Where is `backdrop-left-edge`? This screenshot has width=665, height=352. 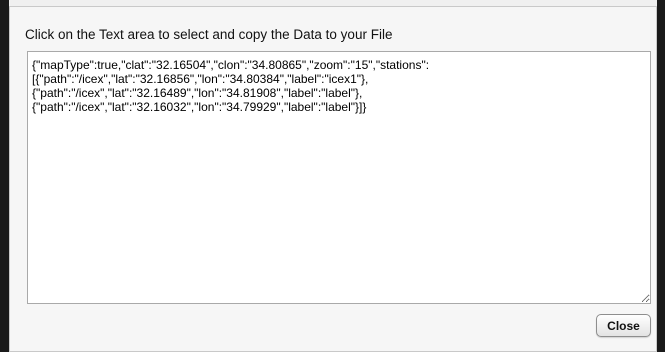 backdrop-left-edge is located at coordinates (4, 176).